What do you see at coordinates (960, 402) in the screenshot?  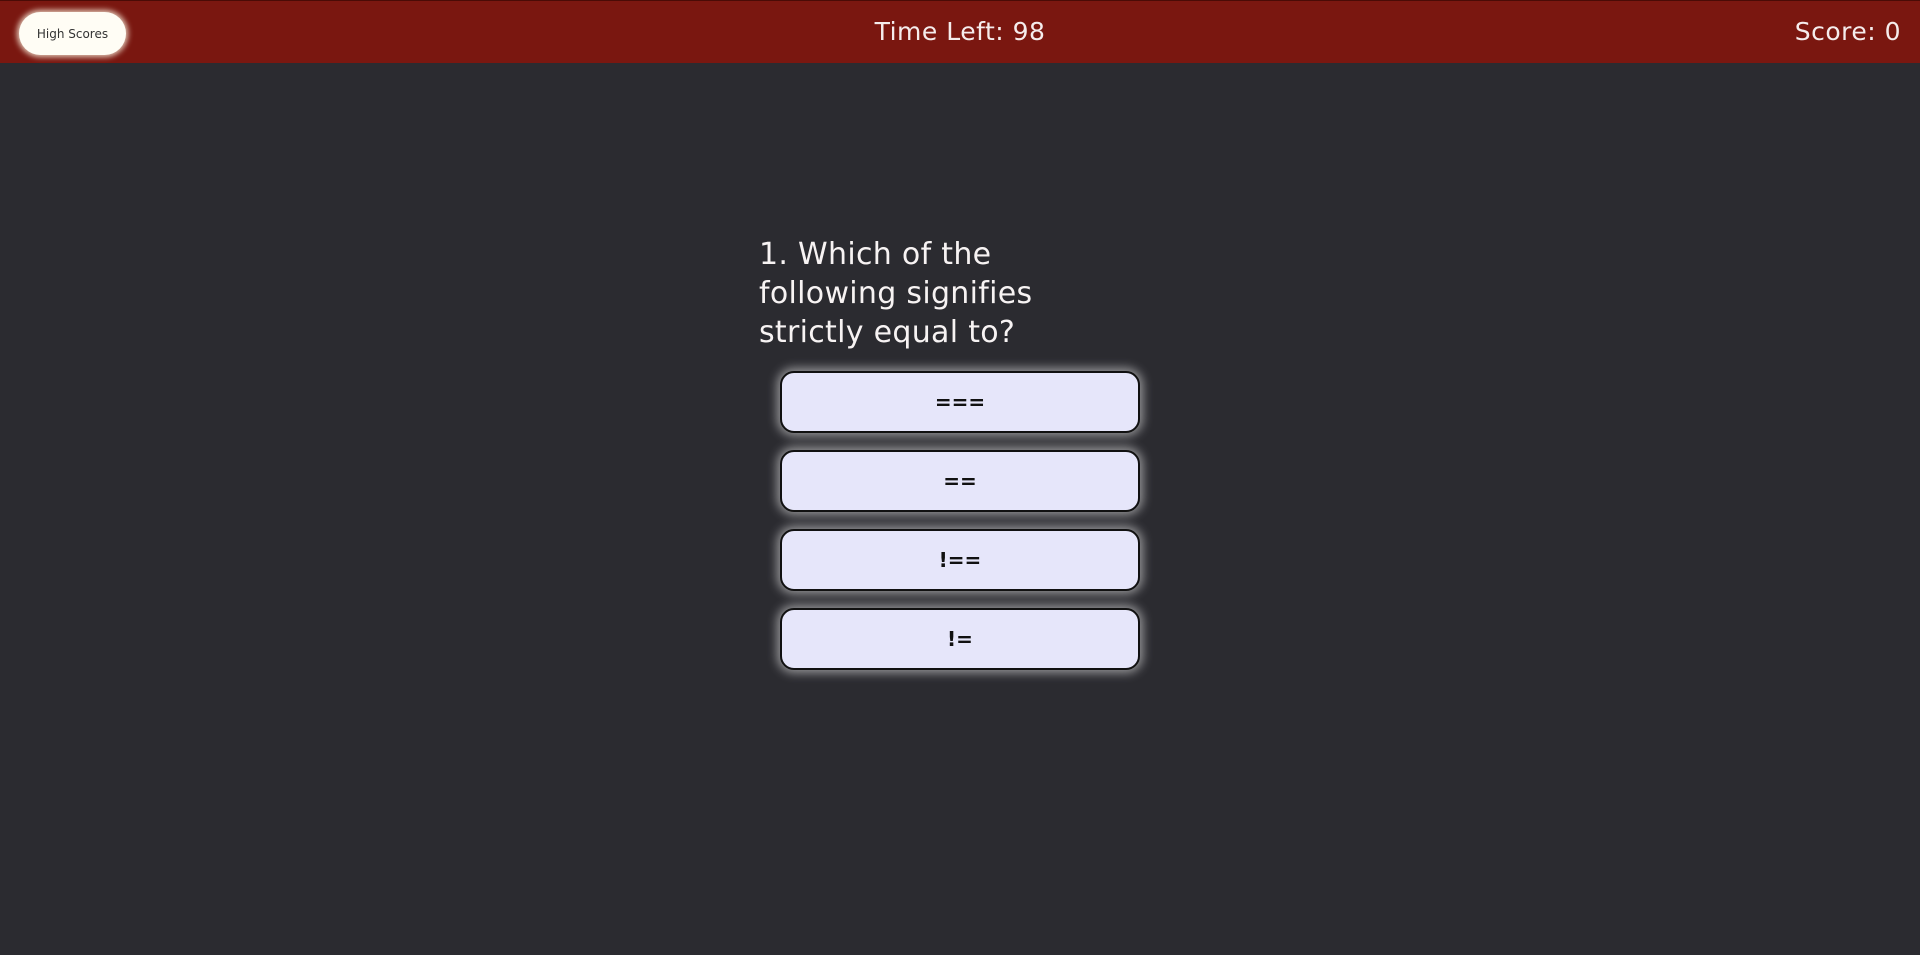 I see `answer-button-1: ===` at bounding box center [960, 402].